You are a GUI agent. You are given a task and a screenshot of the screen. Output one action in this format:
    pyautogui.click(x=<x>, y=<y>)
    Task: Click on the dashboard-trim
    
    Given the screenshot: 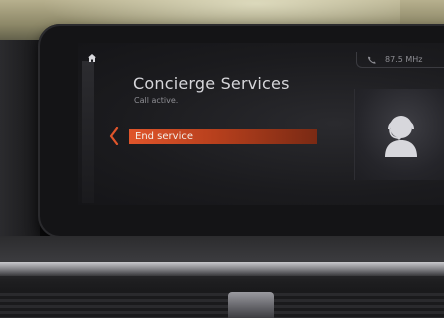 What is the action you would take?
    pyautogui.click(x=222, y=269)
    